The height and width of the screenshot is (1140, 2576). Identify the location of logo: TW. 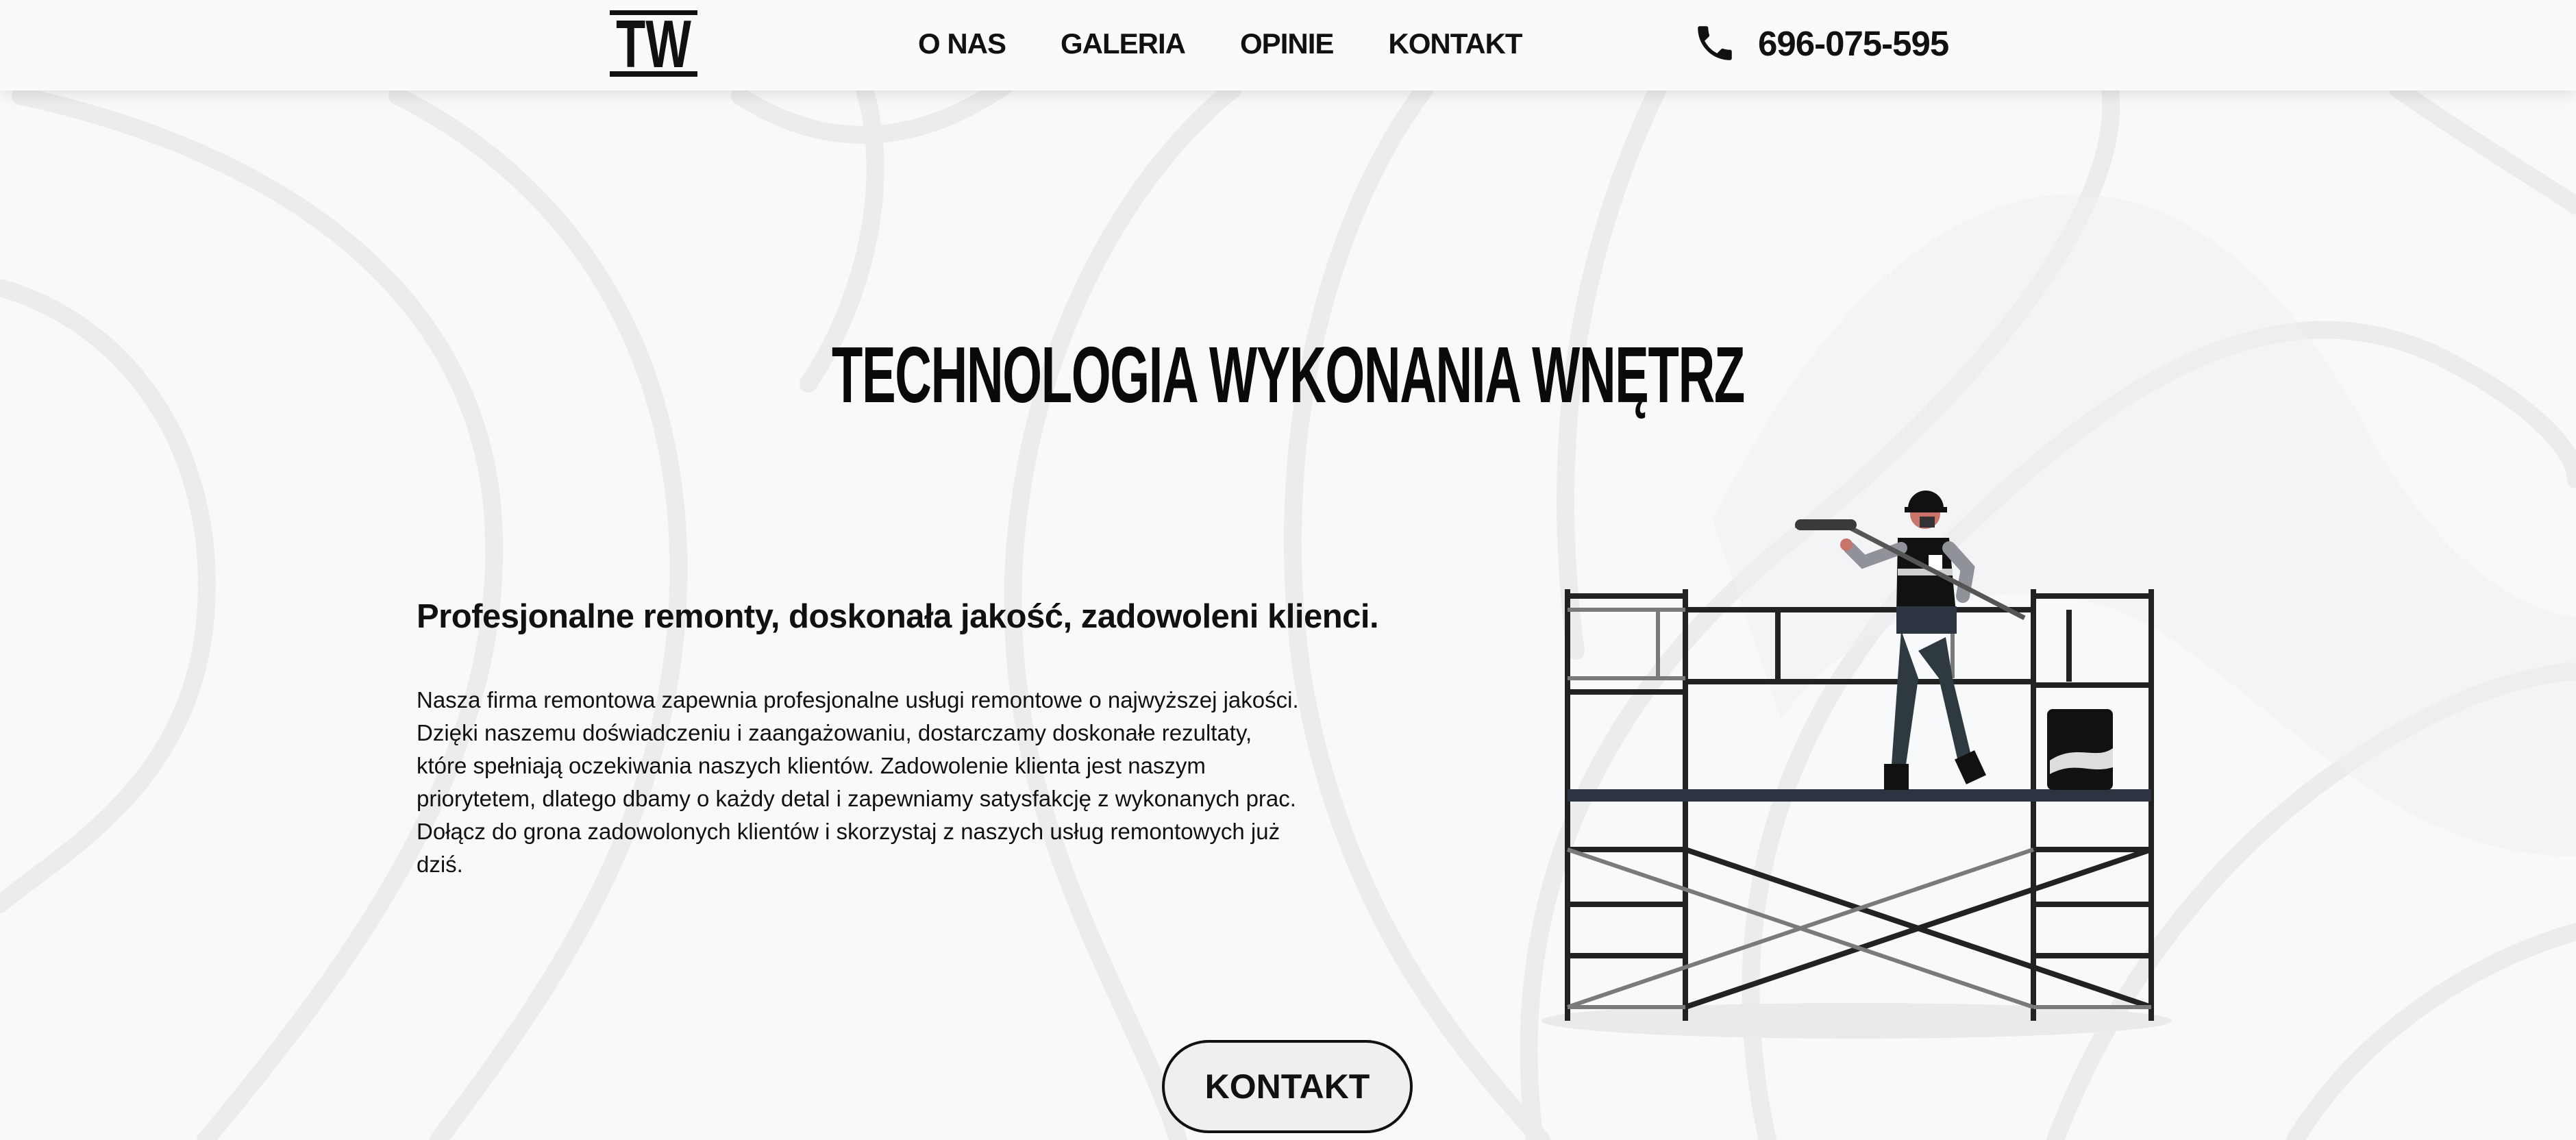
(653, 44).